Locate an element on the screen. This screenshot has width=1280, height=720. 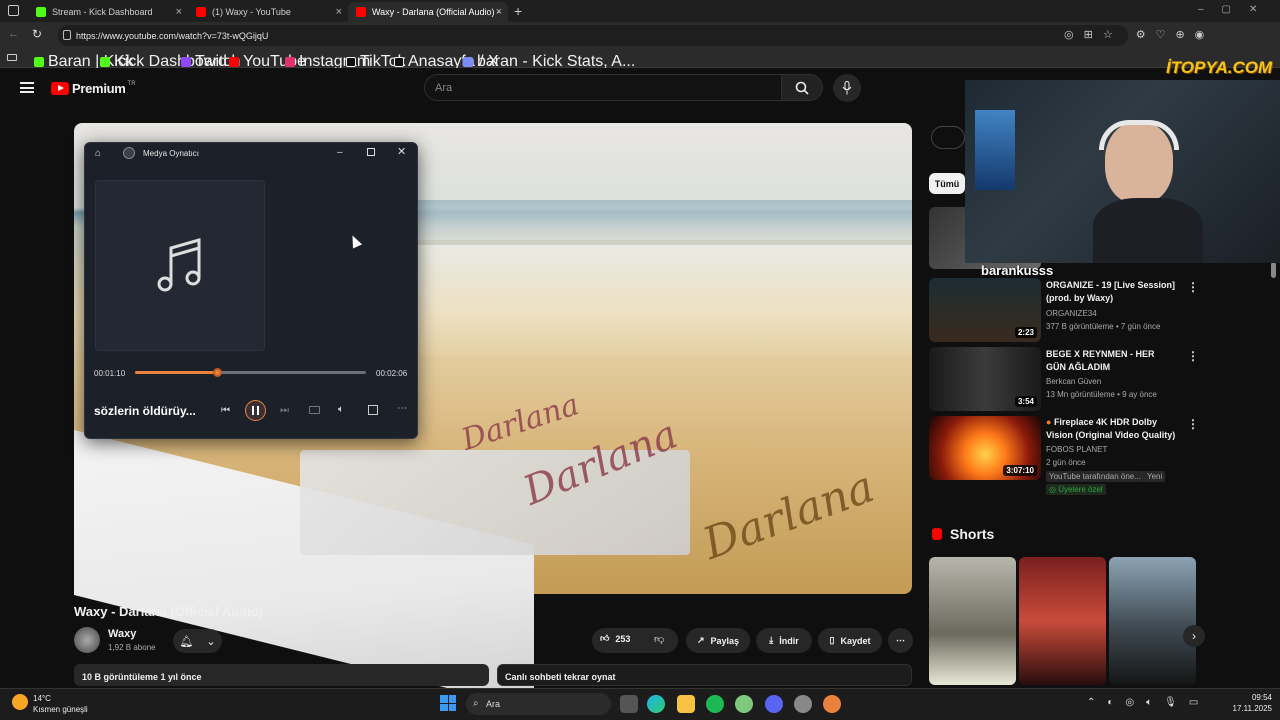
clock: 09:54 17.11.2025 is located at coordinates (1247, 703).